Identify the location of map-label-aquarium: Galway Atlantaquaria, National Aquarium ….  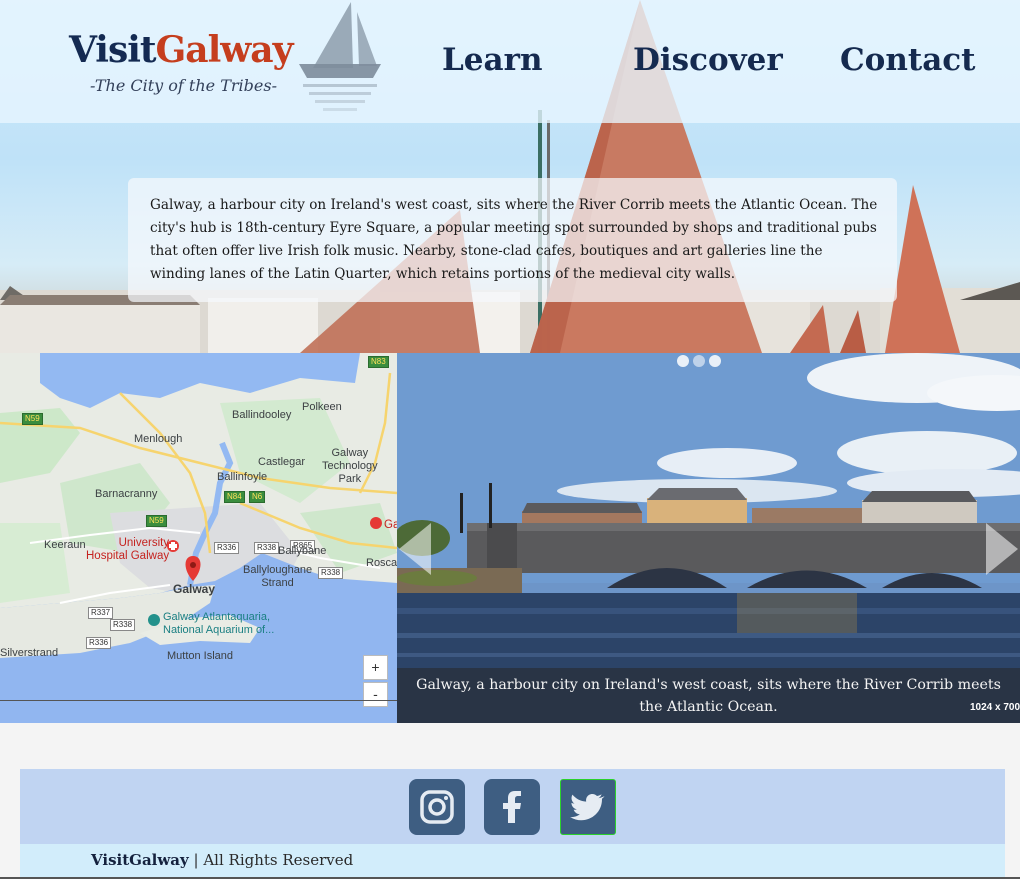
(219, 623).